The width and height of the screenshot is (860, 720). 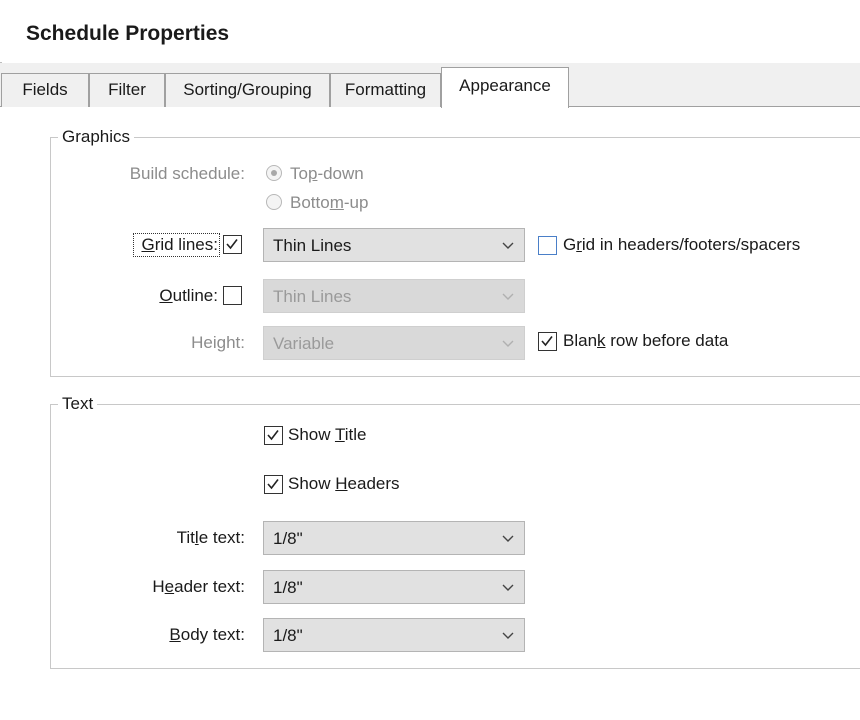 I want to click on show-headers-label: Show Headers, so click(x=344, y=483).